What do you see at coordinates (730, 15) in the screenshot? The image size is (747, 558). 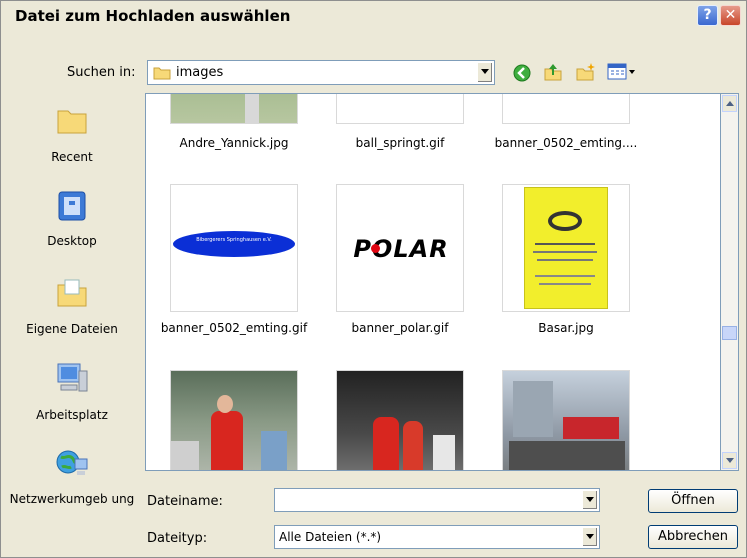 I see `close-button: ✕` at bounding box center [730, 15].